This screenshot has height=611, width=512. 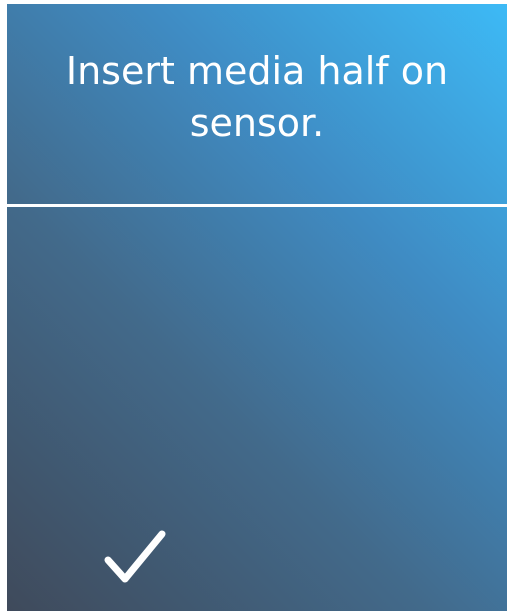 I want to click on confirm-button, so click(x=135, y=557).